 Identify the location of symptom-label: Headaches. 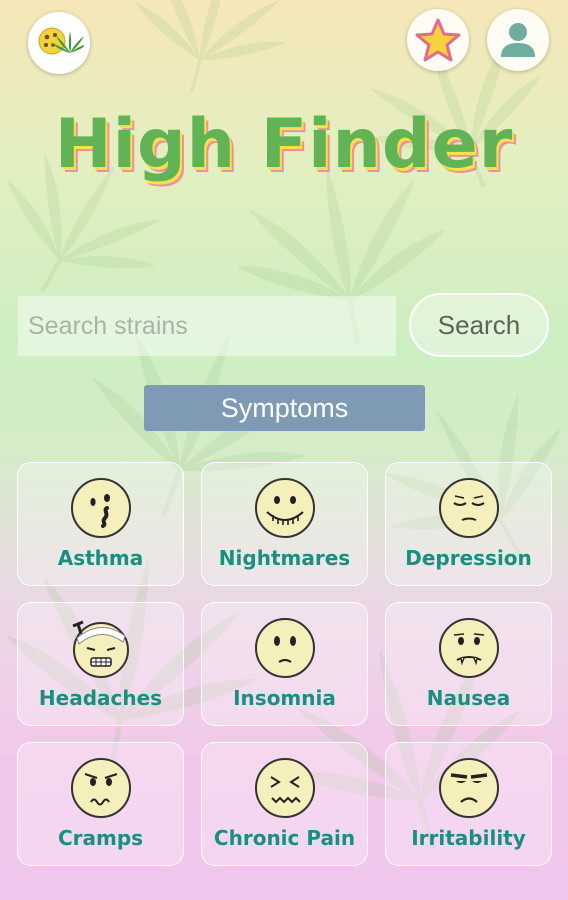
(100, 698).